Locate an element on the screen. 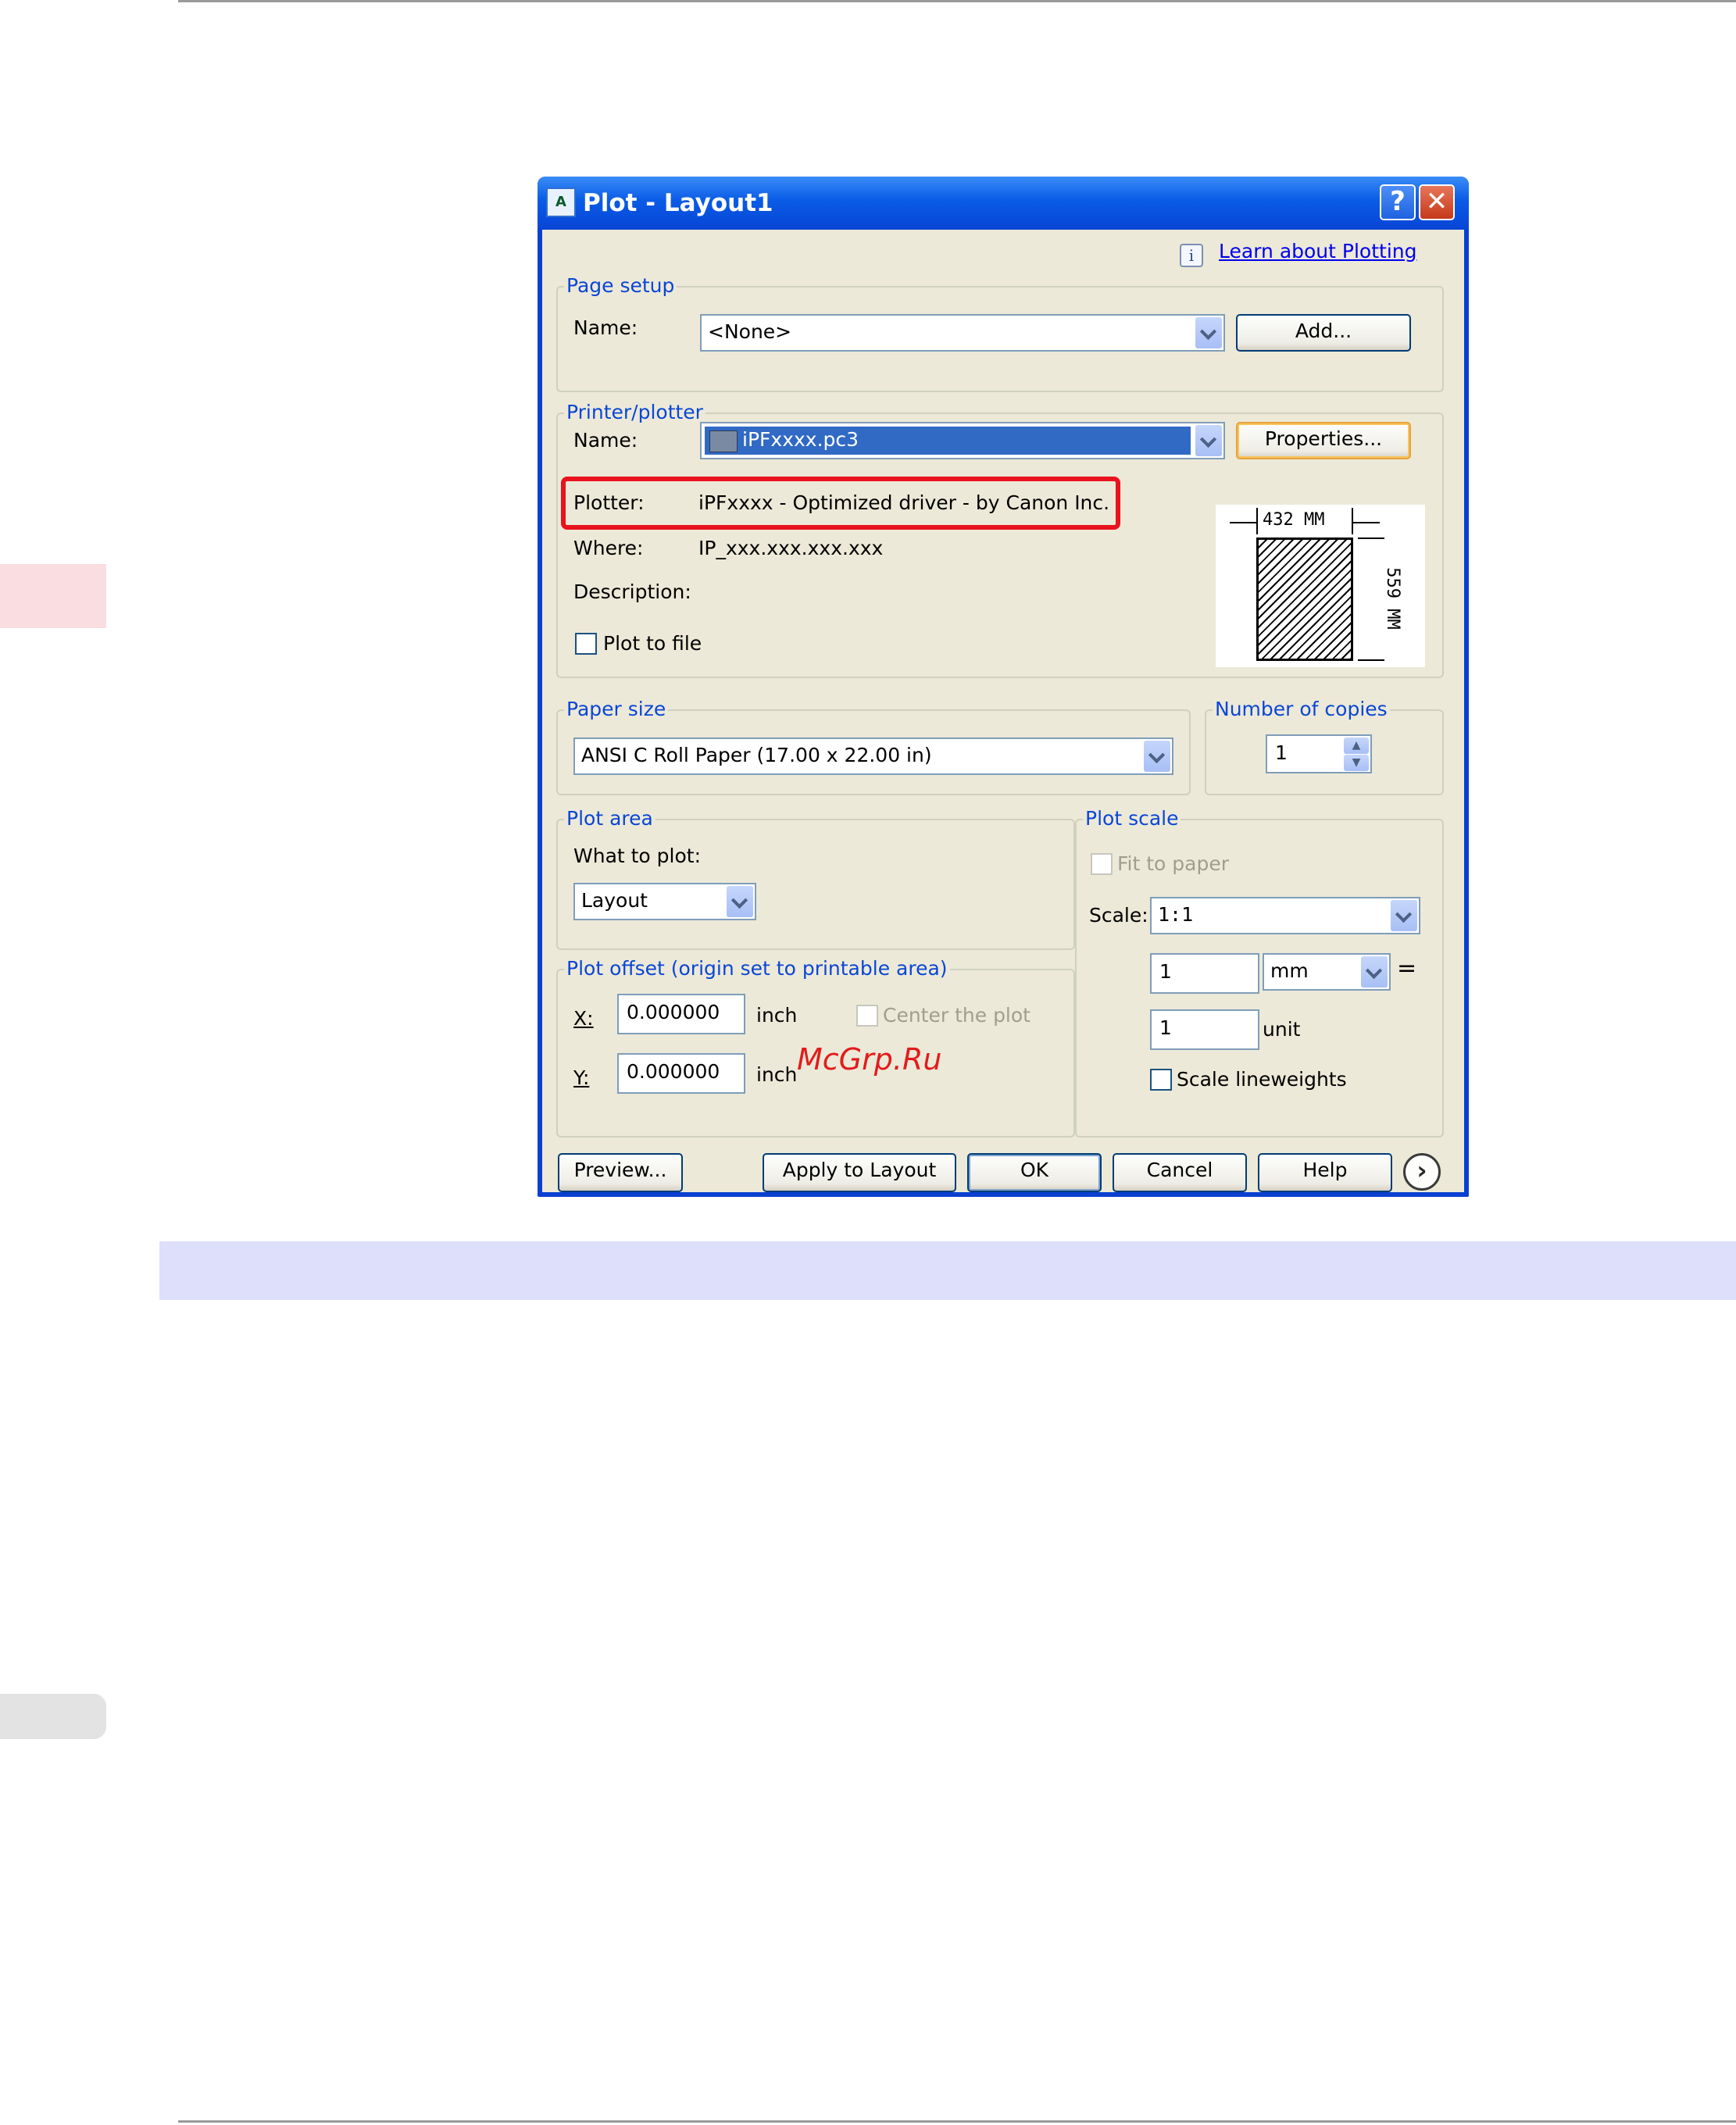 Image resolution: width=1736 pixels, height=2125 pixels. preview-height-wrap: 559 MM is located at coordinates (1391, 598).